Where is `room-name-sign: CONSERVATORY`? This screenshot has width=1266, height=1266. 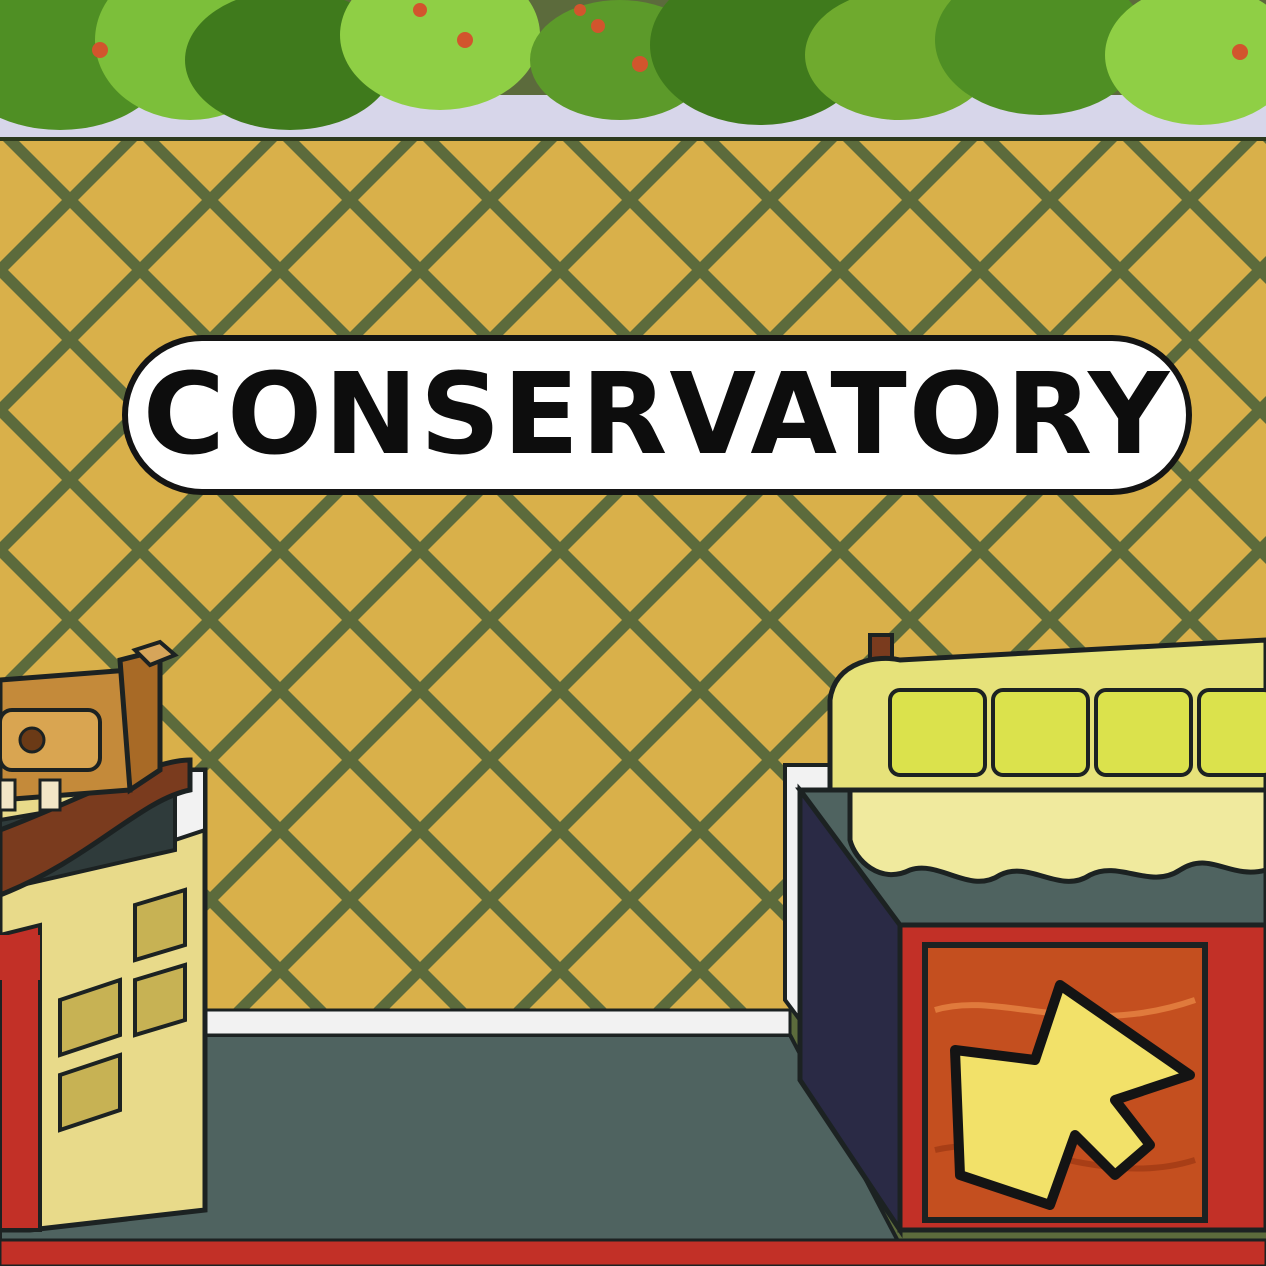
room-name-sign: CONSERVATORY is located at coordinates (657, 415).